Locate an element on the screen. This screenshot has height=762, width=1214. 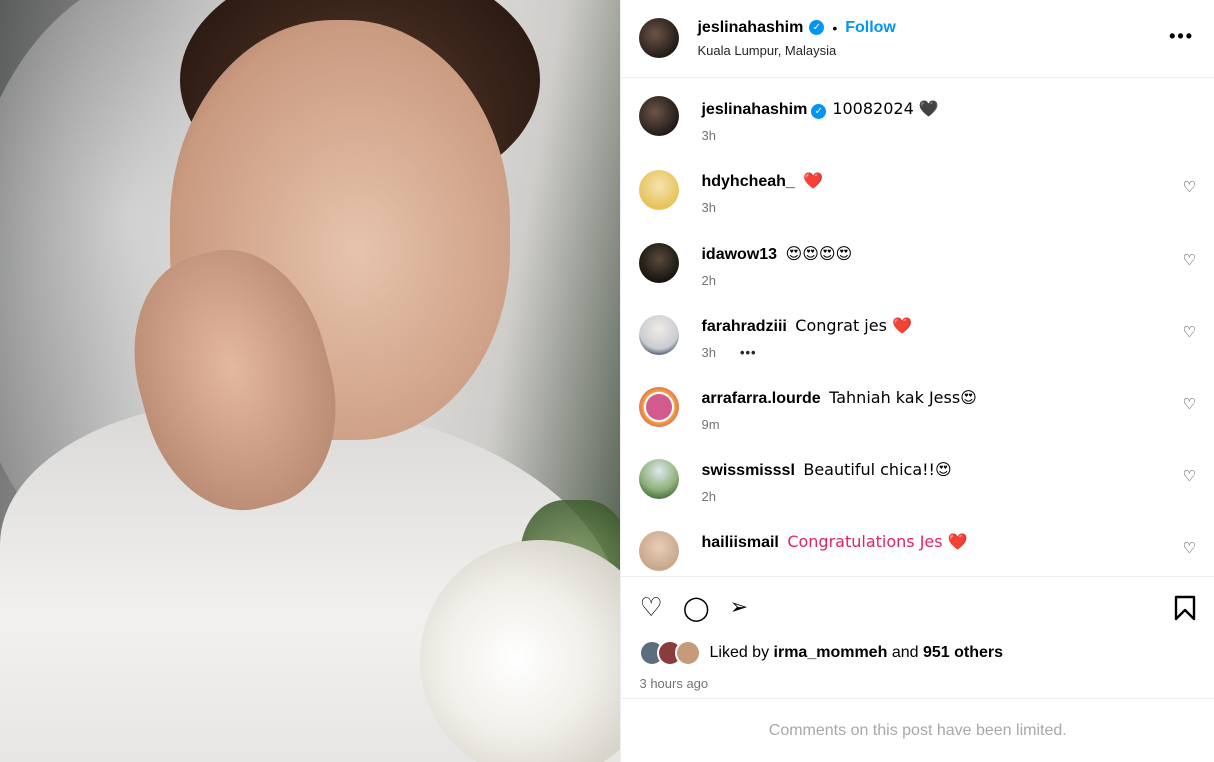
comment-text-line: farahradziii Congrat jes ❤️ is located at coordinates (806, 326).